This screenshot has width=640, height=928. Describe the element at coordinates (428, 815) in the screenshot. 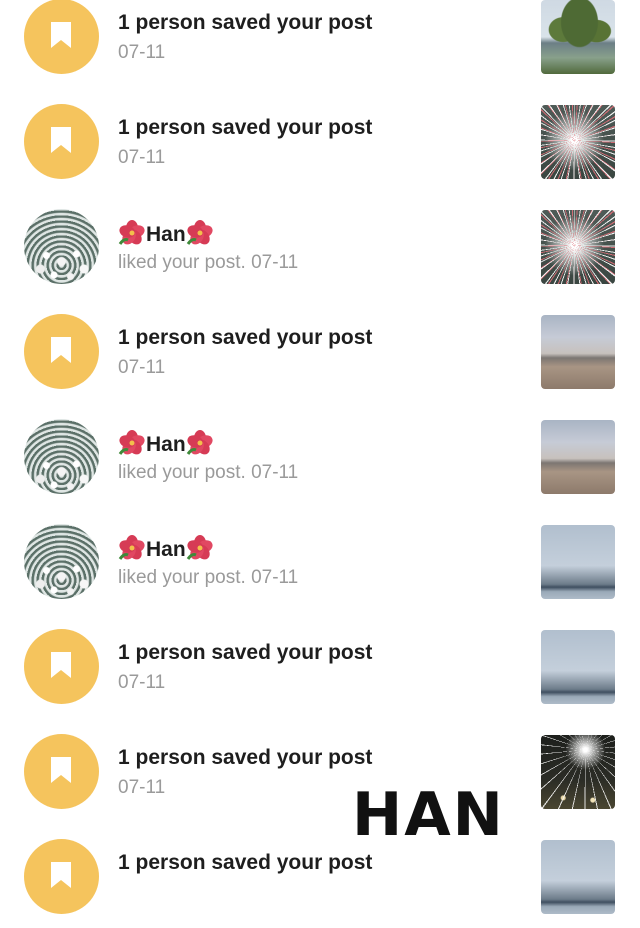

I see `watermark: HAN` at that location.